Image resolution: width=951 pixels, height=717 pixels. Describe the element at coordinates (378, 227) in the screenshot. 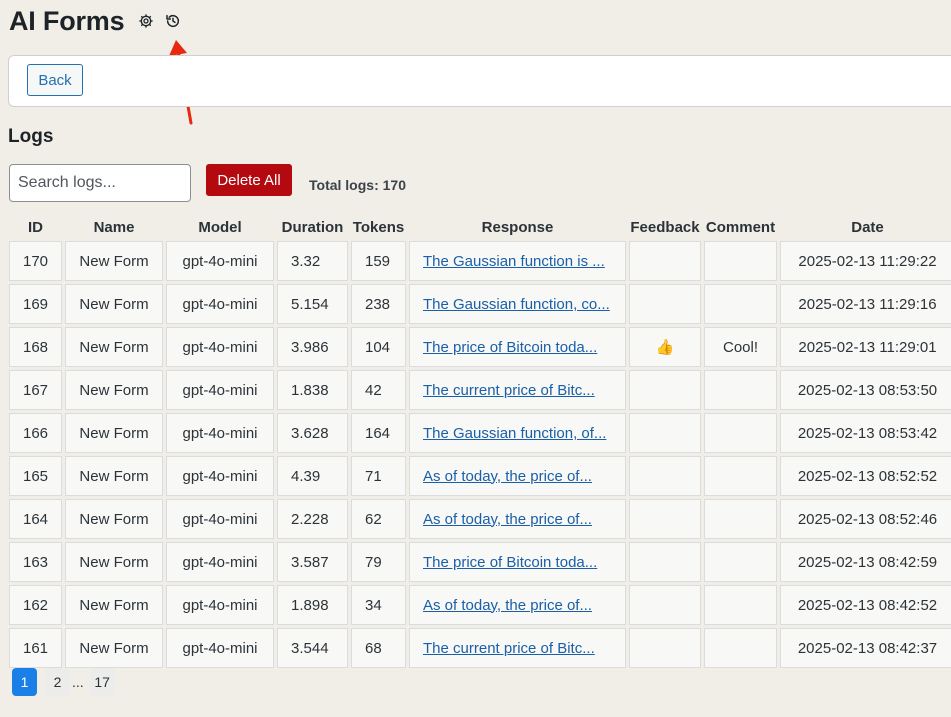

I see `column-header: Tokens` at that location.